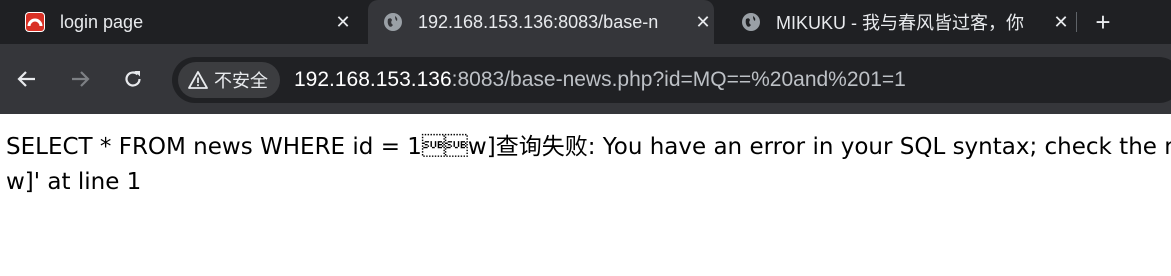  I want to click on security-indicator: 不安全, so click(229, 80).